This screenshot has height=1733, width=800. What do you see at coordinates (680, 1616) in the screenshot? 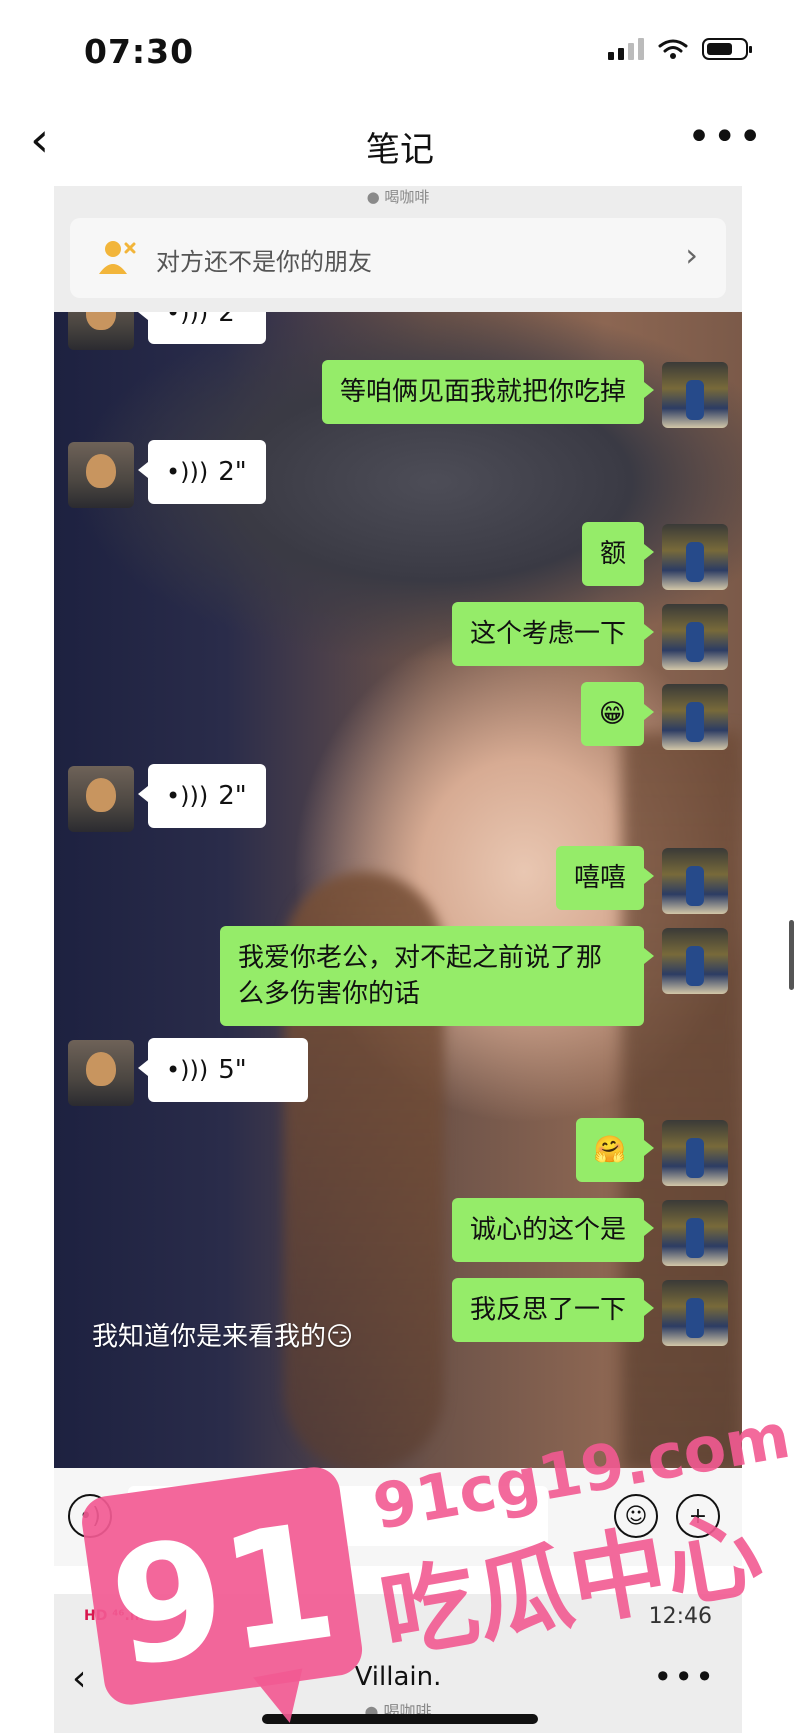
I see `second-time: 12:46` at bounding box center [680, 1616].